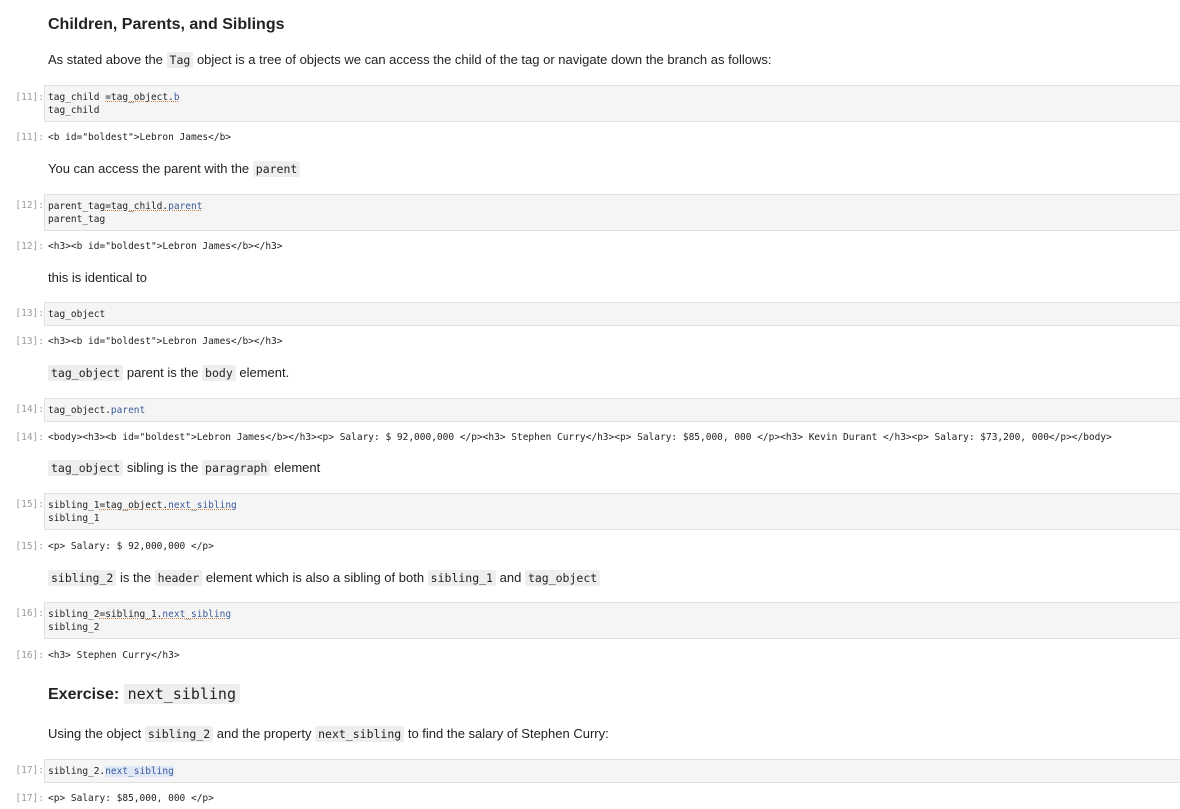  What do you see at coordinates (149, 168) in the screenshot?
I see `md-text: You can access the parent with the` at bounding box center [149, 168].